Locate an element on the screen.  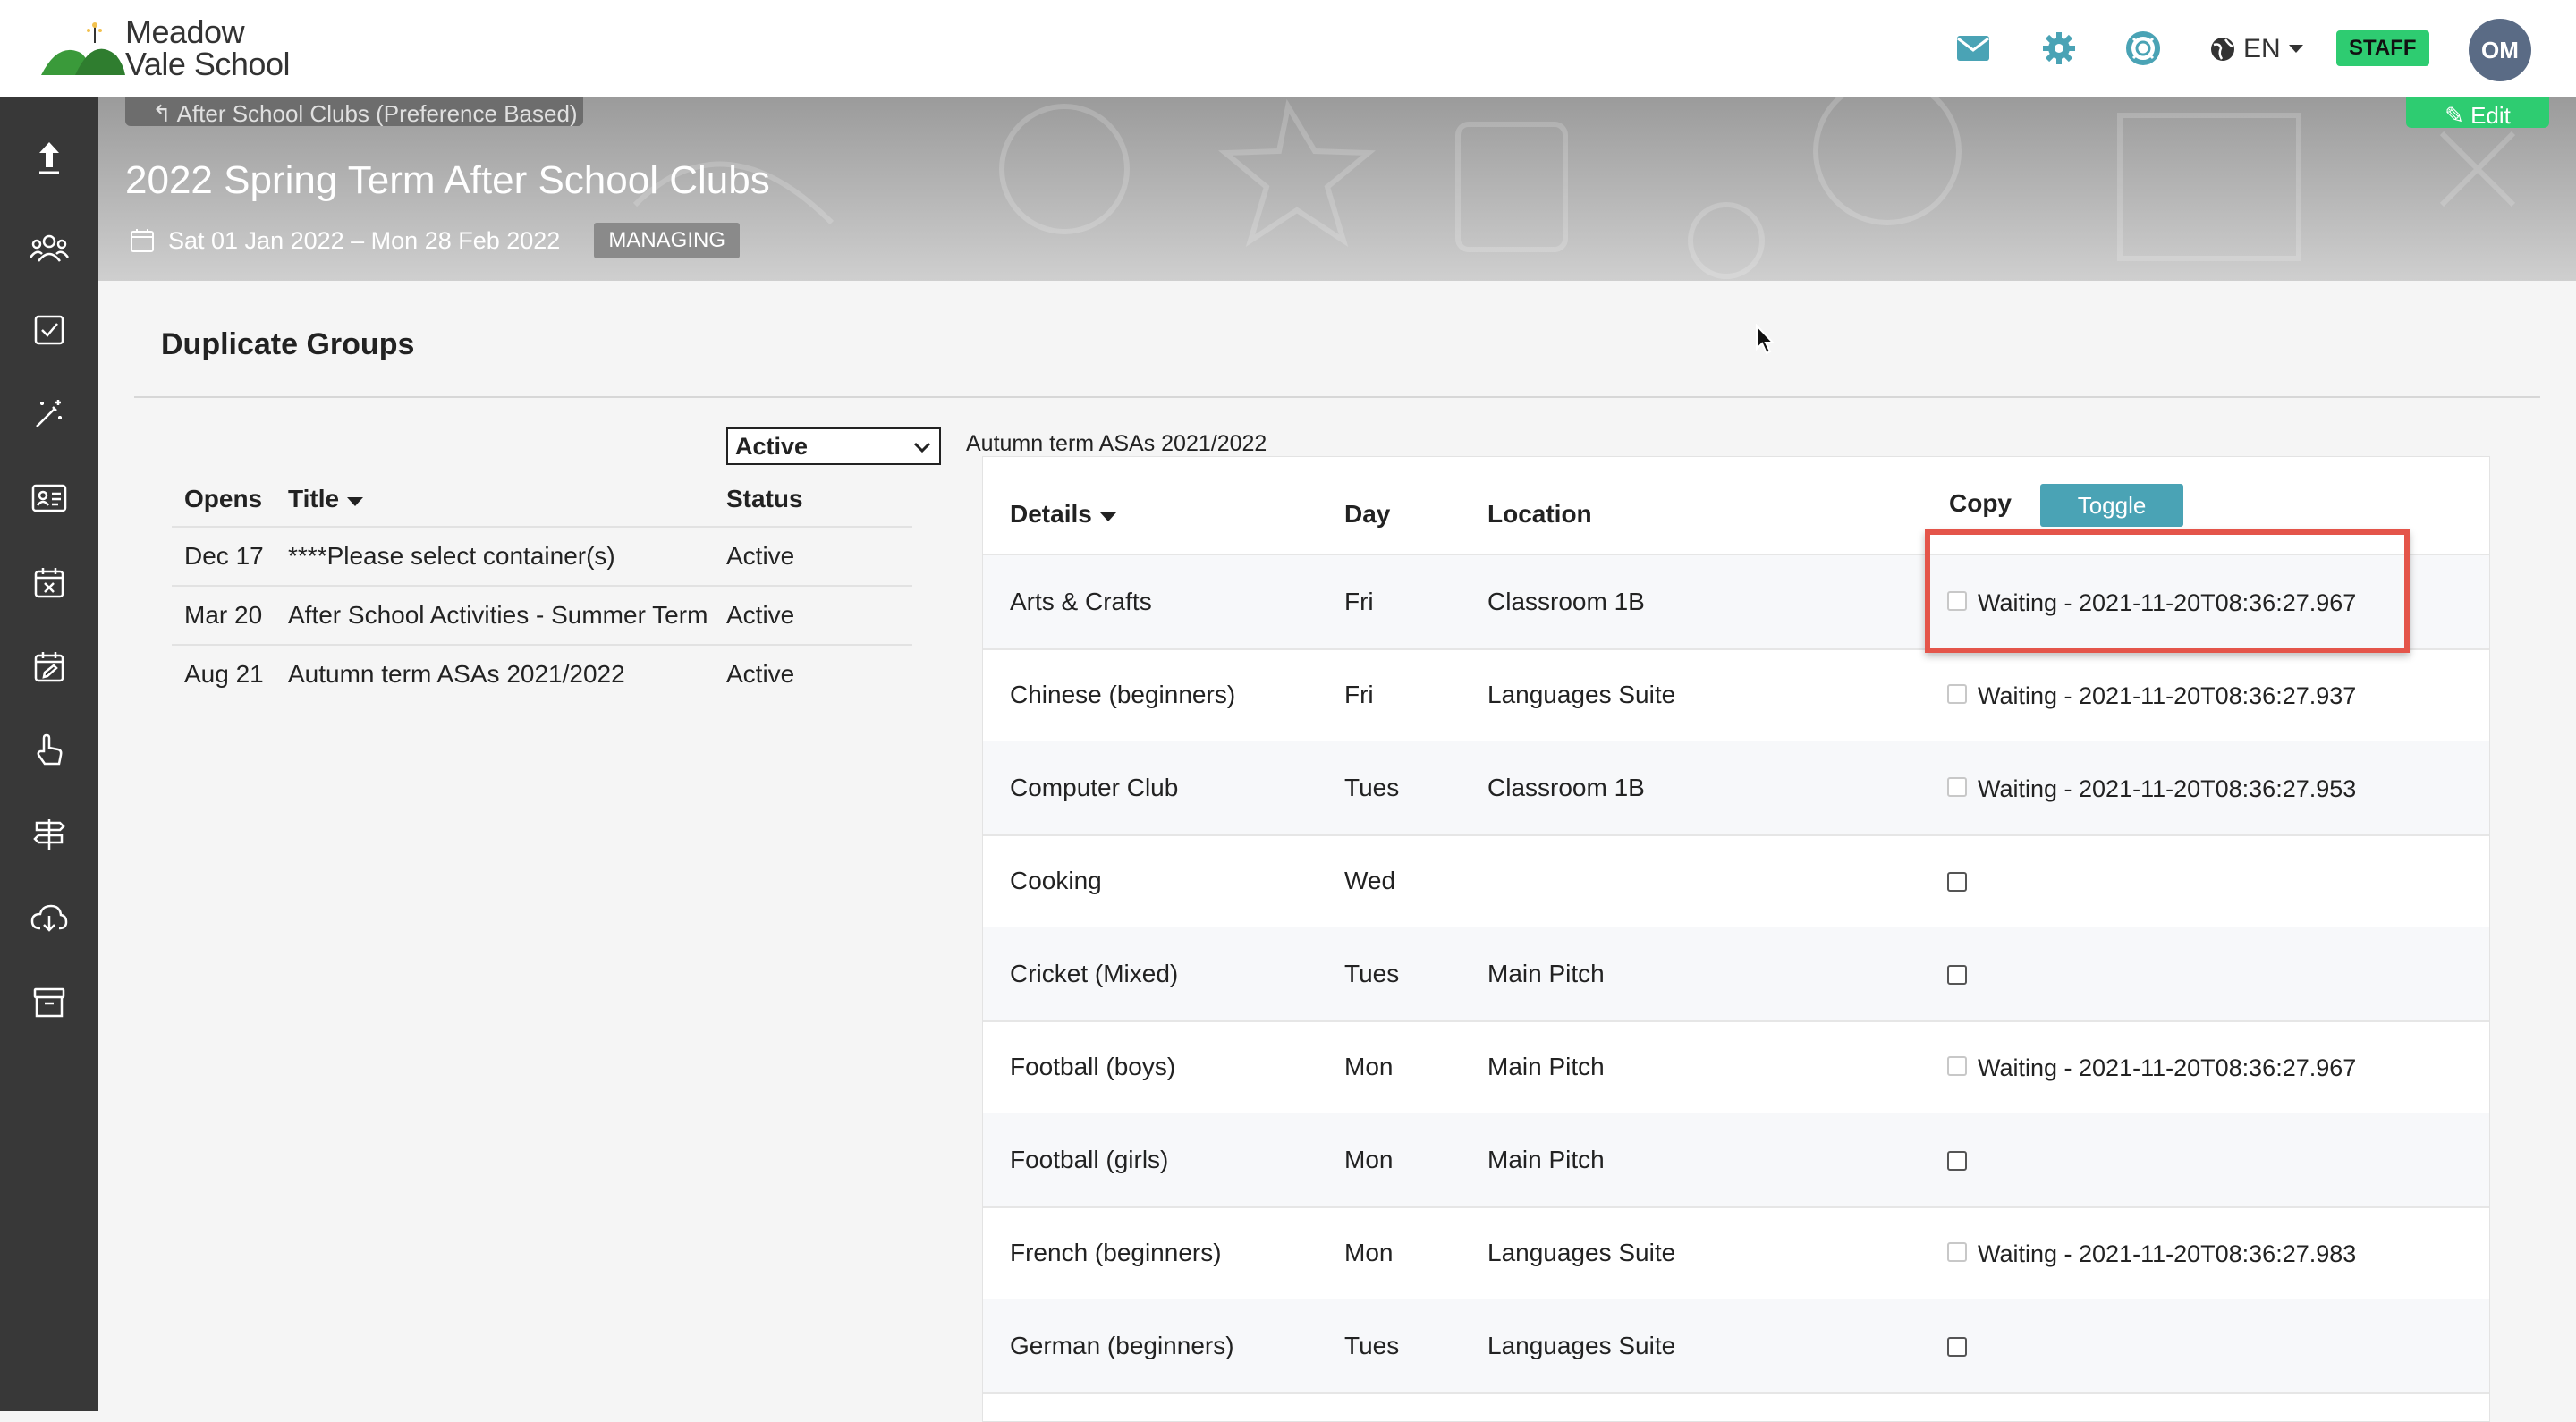
people-icon is located at coordinates (49, 247).